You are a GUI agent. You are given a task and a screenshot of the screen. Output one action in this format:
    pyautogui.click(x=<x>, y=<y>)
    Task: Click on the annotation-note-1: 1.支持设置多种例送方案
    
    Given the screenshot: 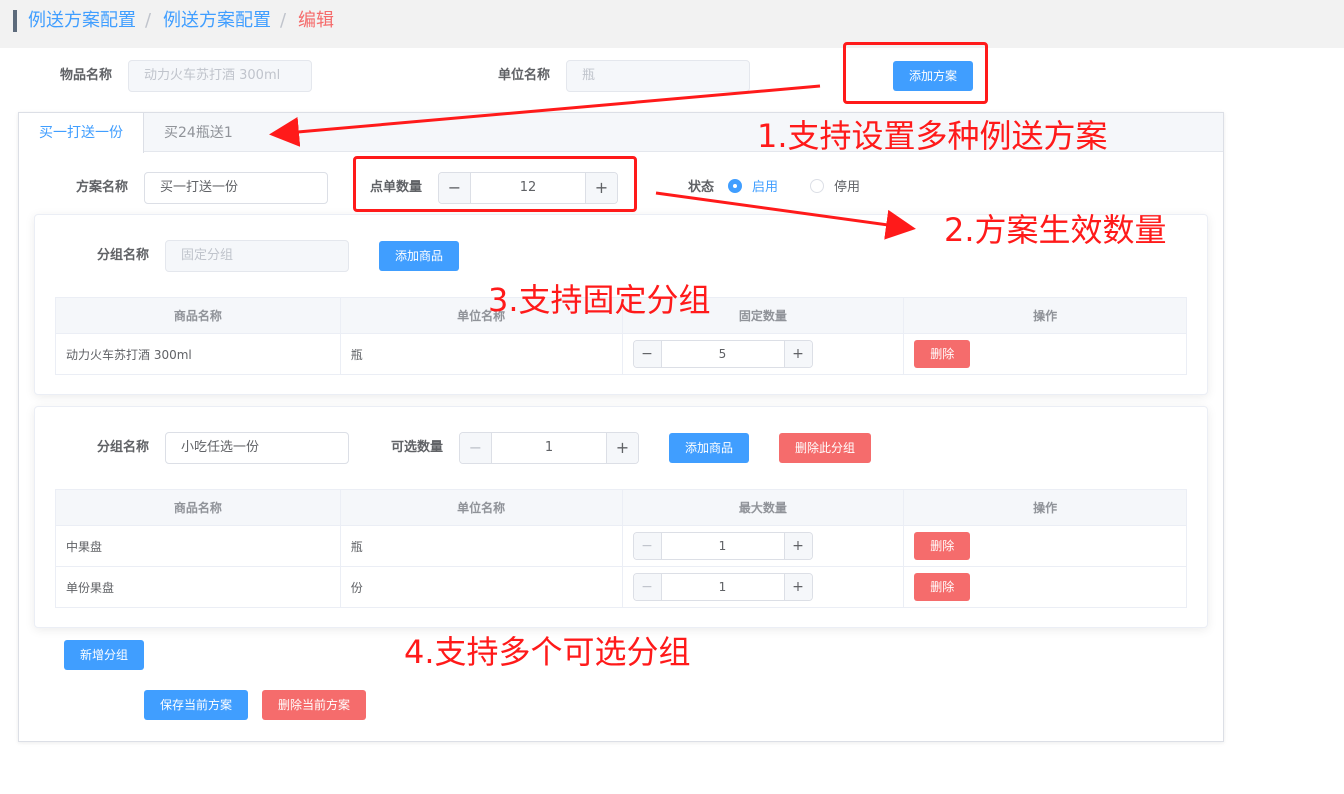 What is the action you would take?
    pyautogui.click(x=932, y=136)
    